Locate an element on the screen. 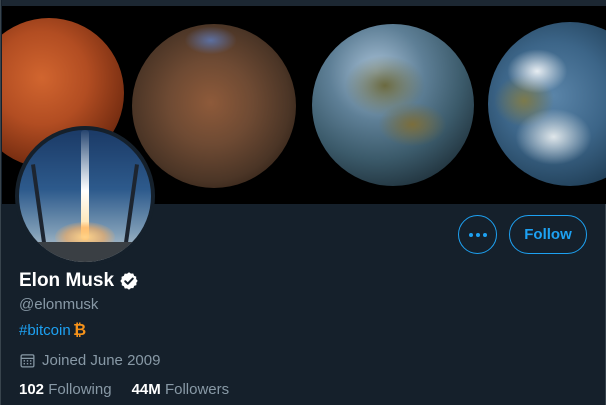 Image resolution: width=606 pixels, height=405 pixels. following-label: Following is located at coordinates (80, 389).